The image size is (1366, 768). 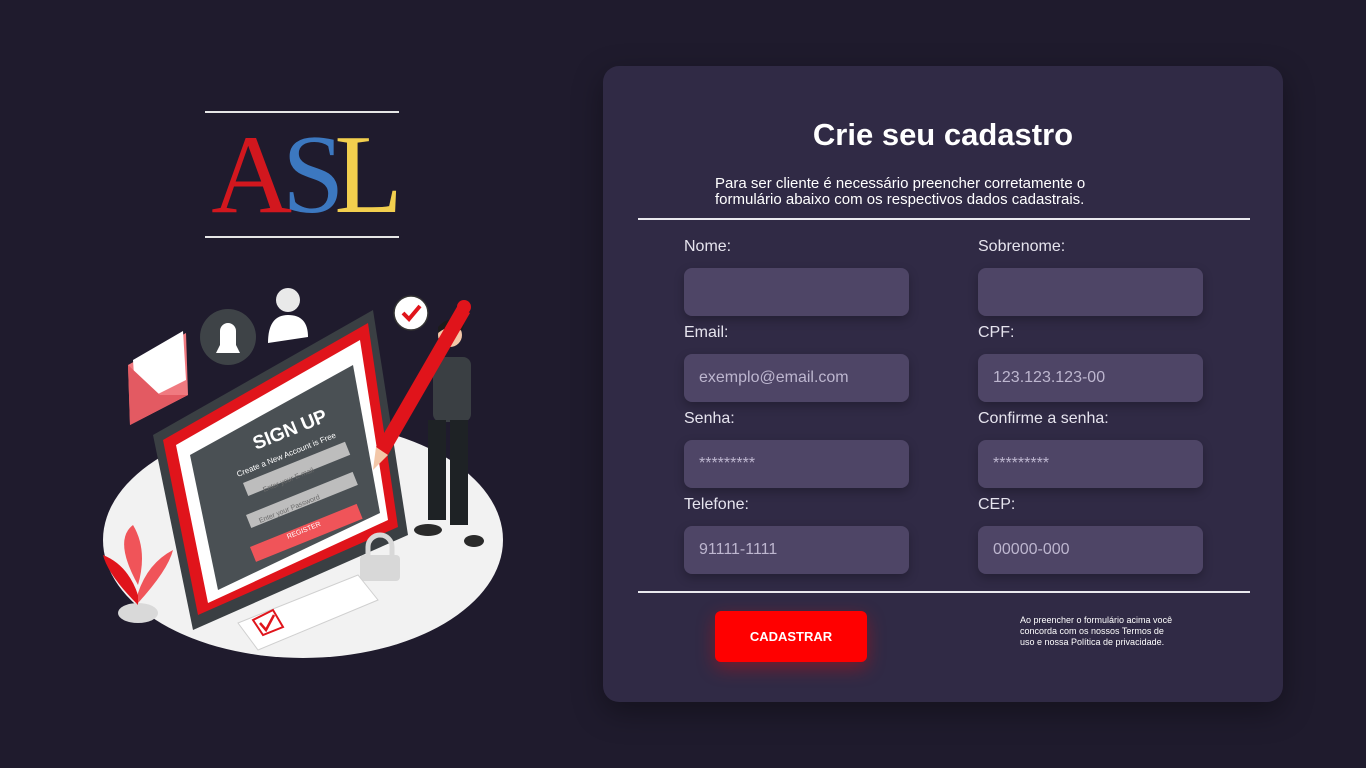 I want to click on logo-letter-a: A, so click(x=251, y=175).